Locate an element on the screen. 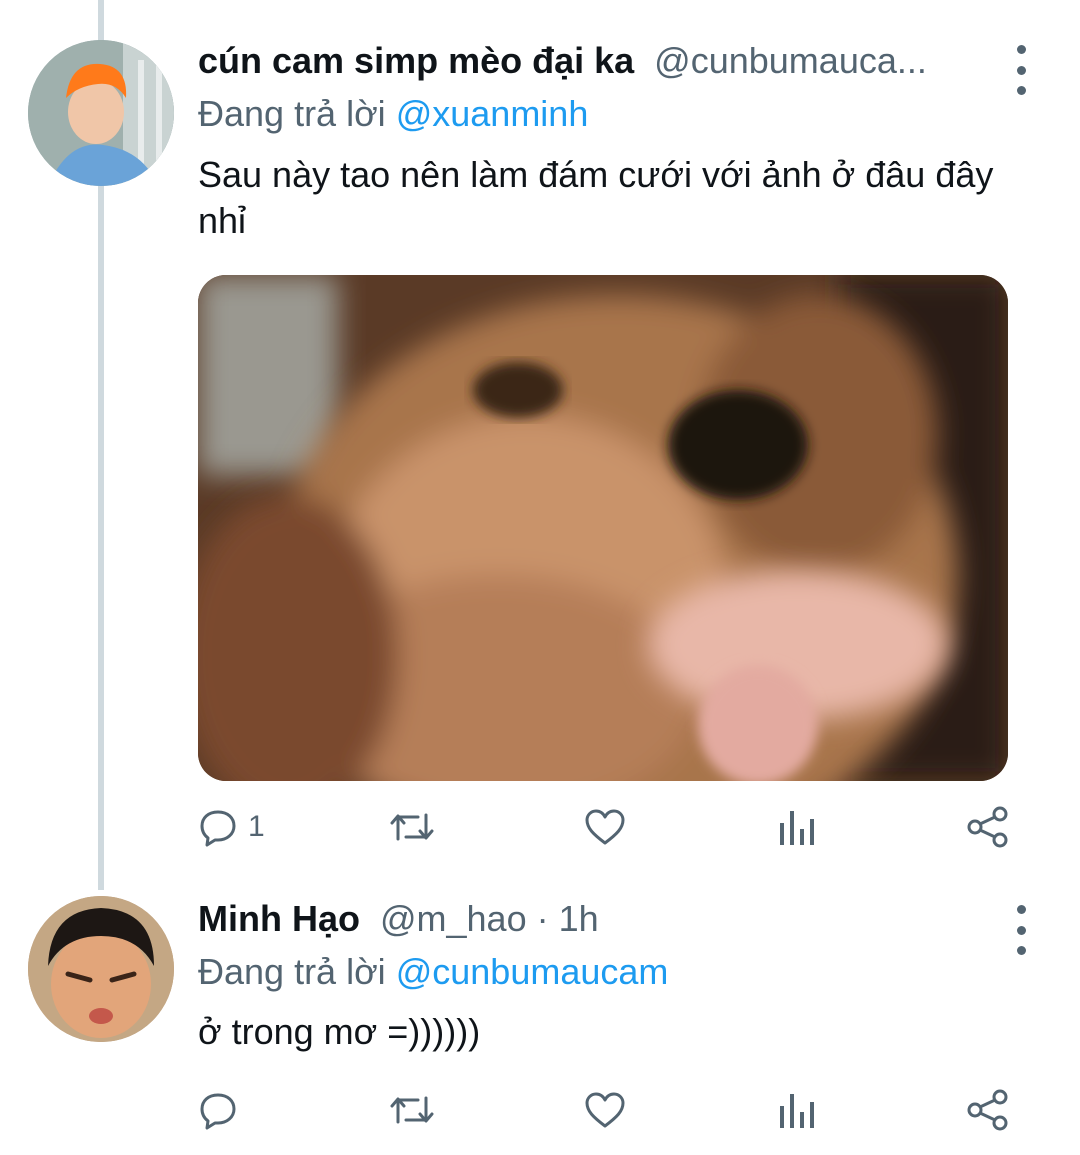 The height and width of the screenshot is (1155, 1080). reply-mention-link: @xuanminh is located at coordinates (492, 113).